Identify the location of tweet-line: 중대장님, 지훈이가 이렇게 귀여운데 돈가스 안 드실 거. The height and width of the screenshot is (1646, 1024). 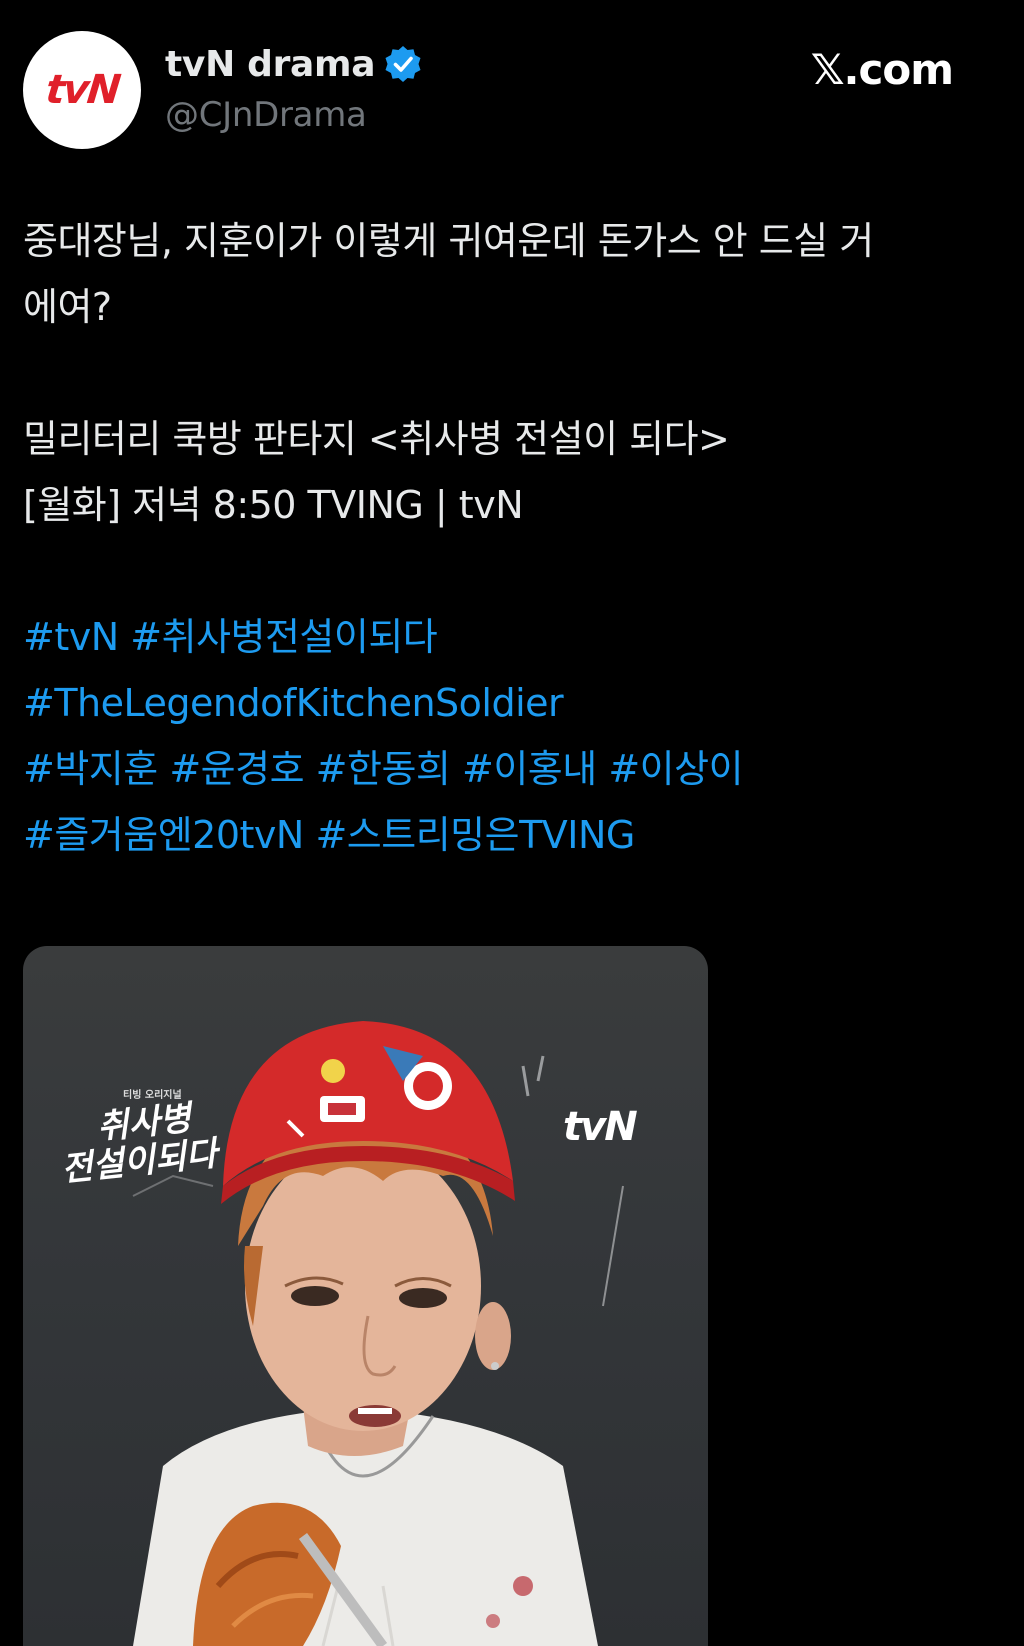
(448, 241).